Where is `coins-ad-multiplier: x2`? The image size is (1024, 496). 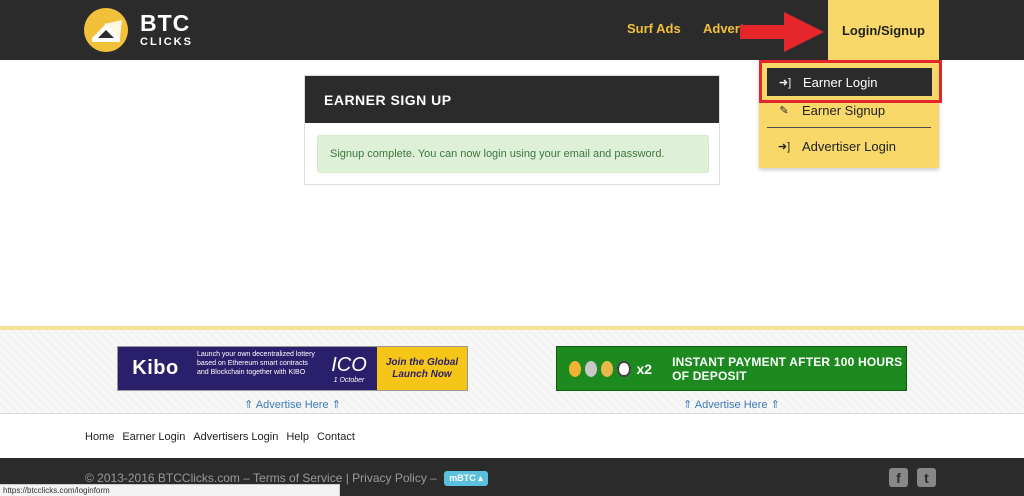
coins-ad-multiplier: x2 is located at coordinates (644, 368).